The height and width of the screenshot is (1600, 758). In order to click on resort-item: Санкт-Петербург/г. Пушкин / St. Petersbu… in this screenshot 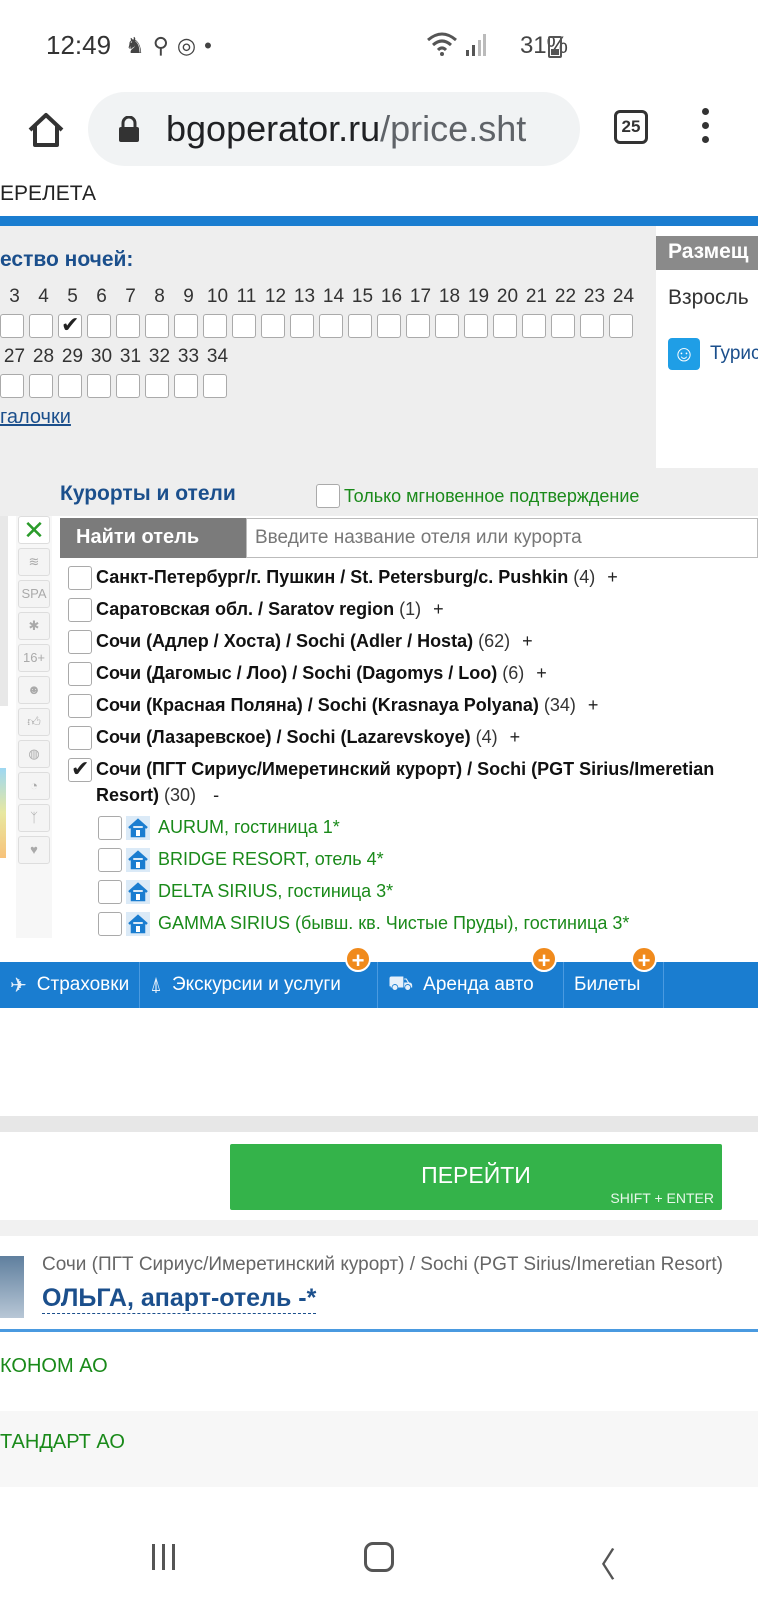, I will do `click(409, 577)`.